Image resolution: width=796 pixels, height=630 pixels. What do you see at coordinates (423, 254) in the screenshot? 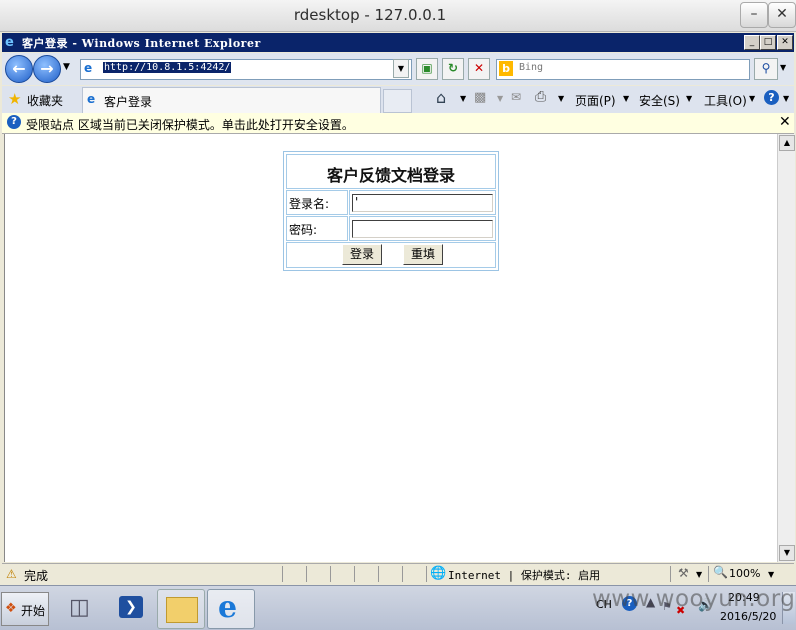
I see `reset-button: 重填` at bounding box center [423, 254].